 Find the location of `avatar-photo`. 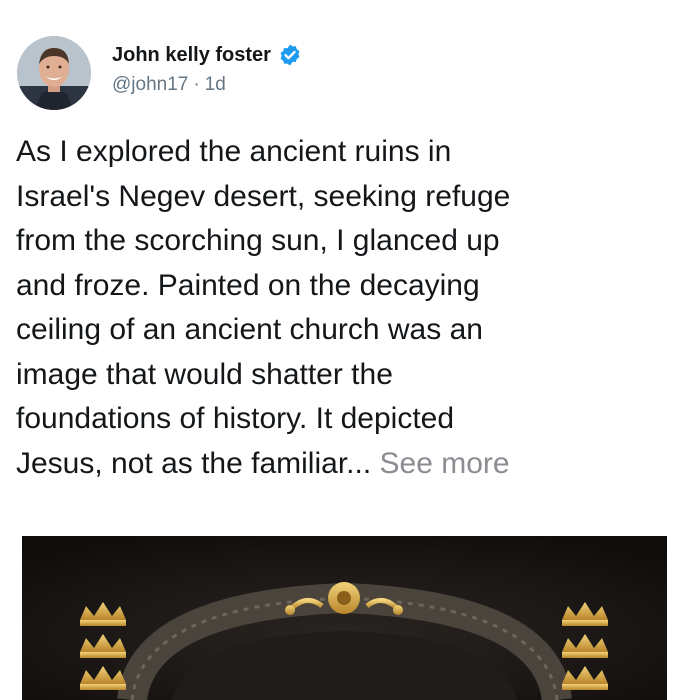

avatar-photo is located at coordinates (54, 73).